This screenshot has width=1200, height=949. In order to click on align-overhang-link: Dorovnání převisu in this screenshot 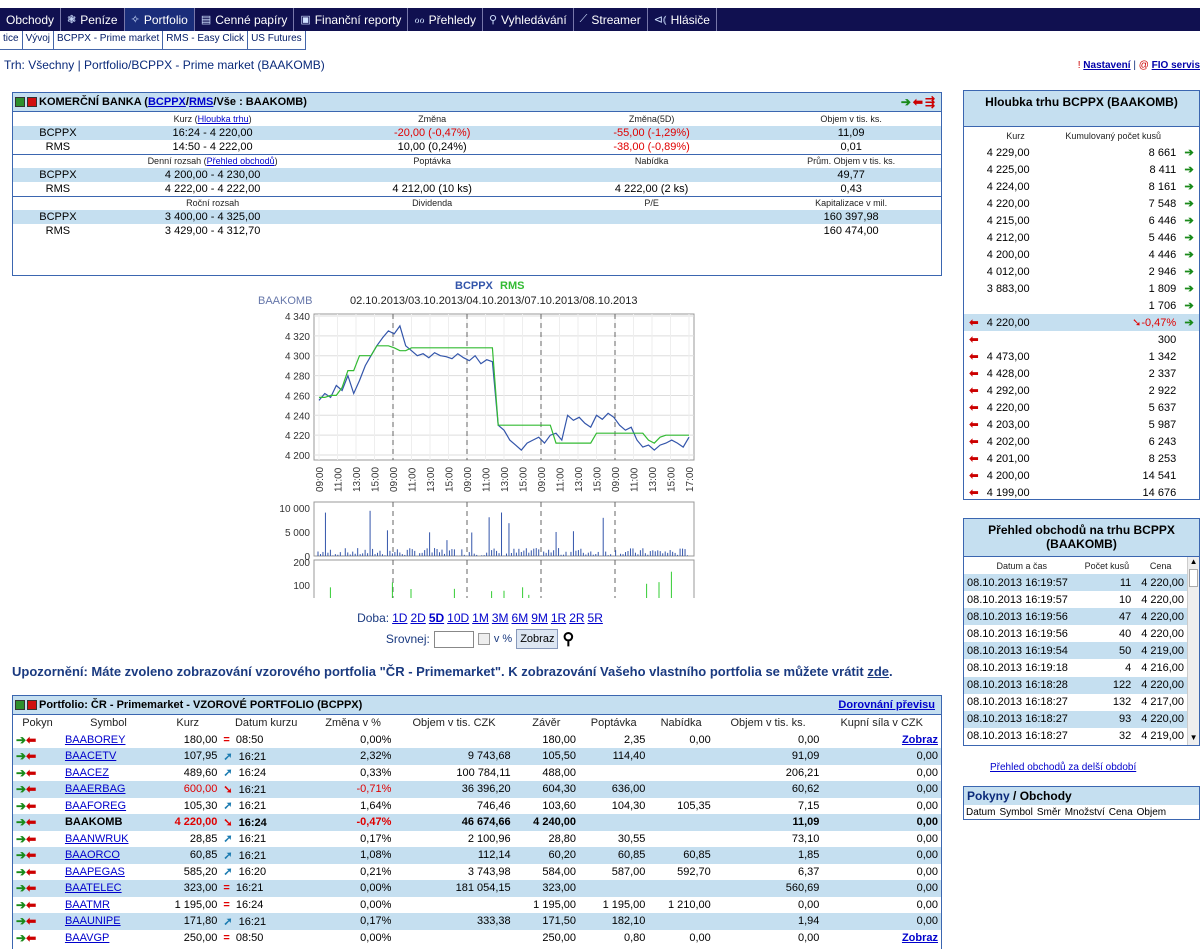, I will do `click(886, 705)`.